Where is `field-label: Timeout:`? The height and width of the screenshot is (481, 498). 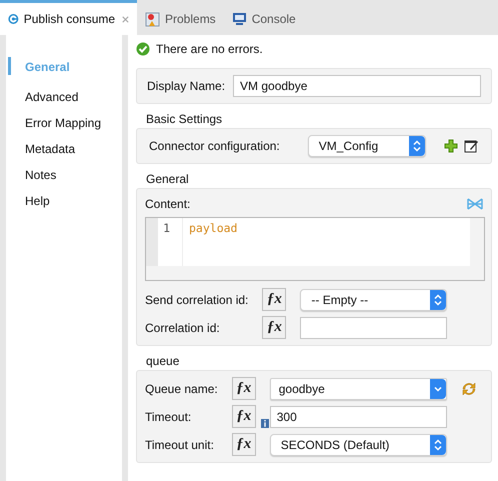
field-label: Timeout: is located at coordinates (168, 417).